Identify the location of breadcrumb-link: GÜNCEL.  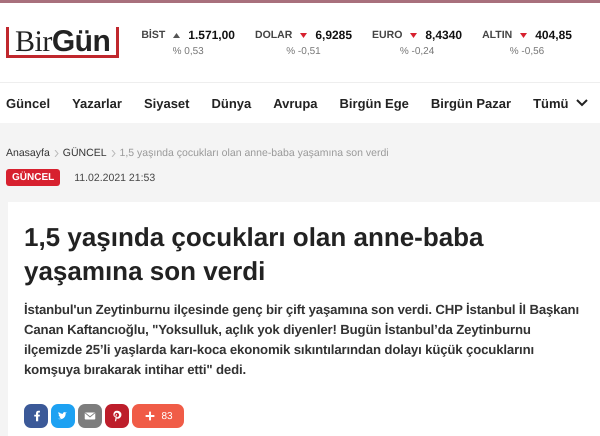
(84, 153).